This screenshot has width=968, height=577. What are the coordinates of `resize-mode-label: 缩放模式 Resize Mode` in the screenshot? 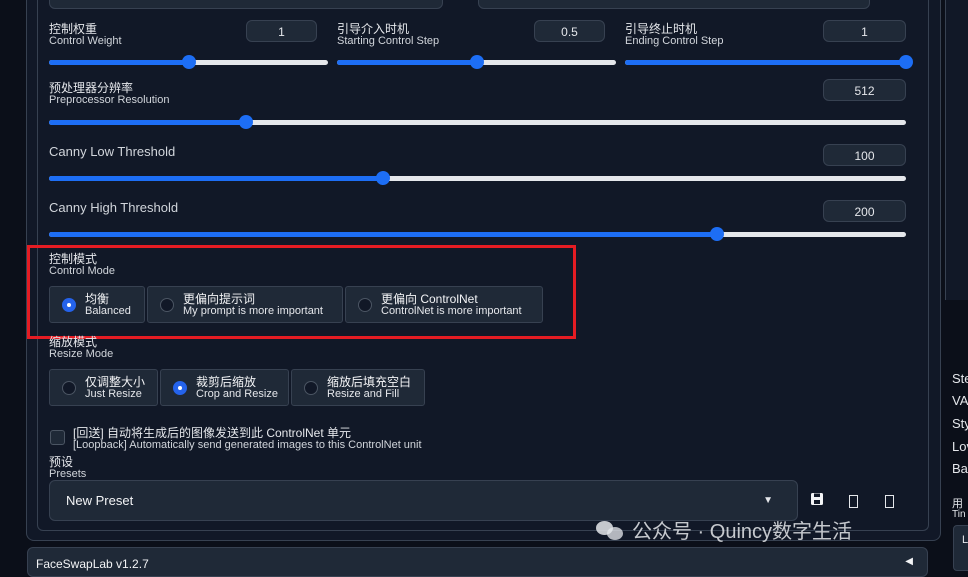 It's located at (81, 348).